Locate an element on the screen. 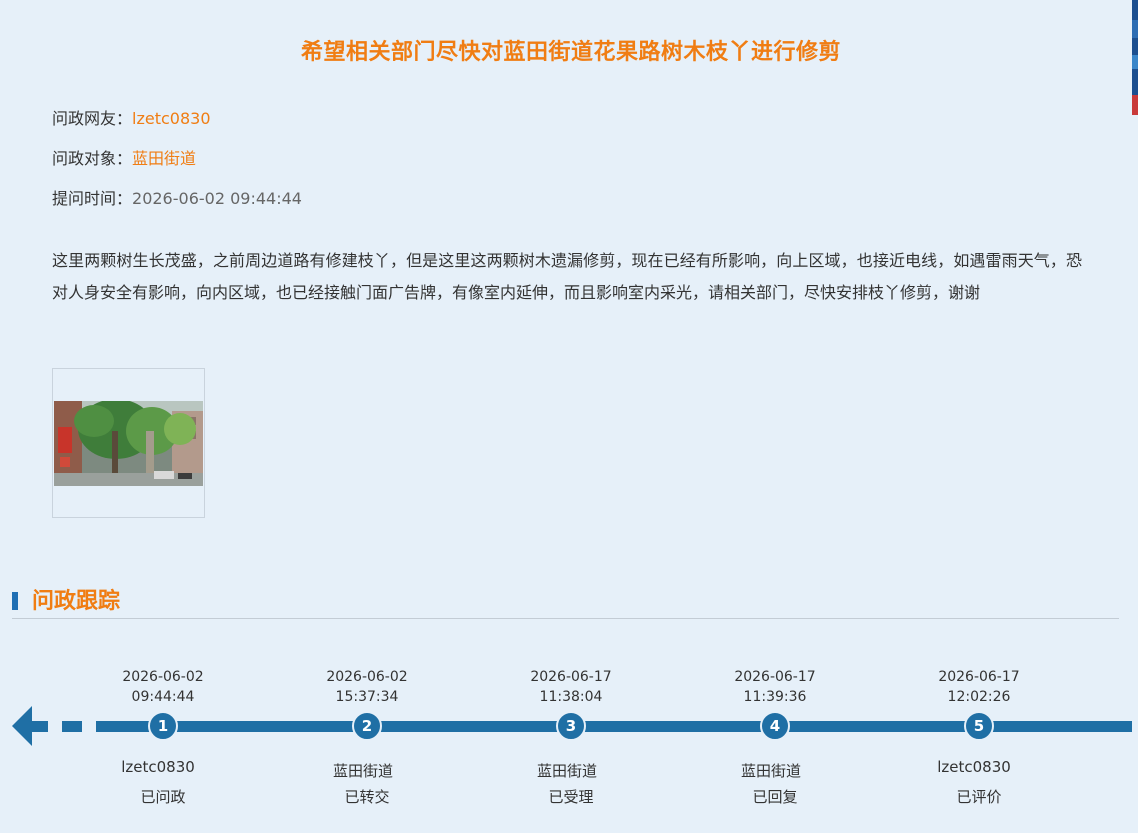  target-link: 蓝田街道 is located at coordinates (164, 158).